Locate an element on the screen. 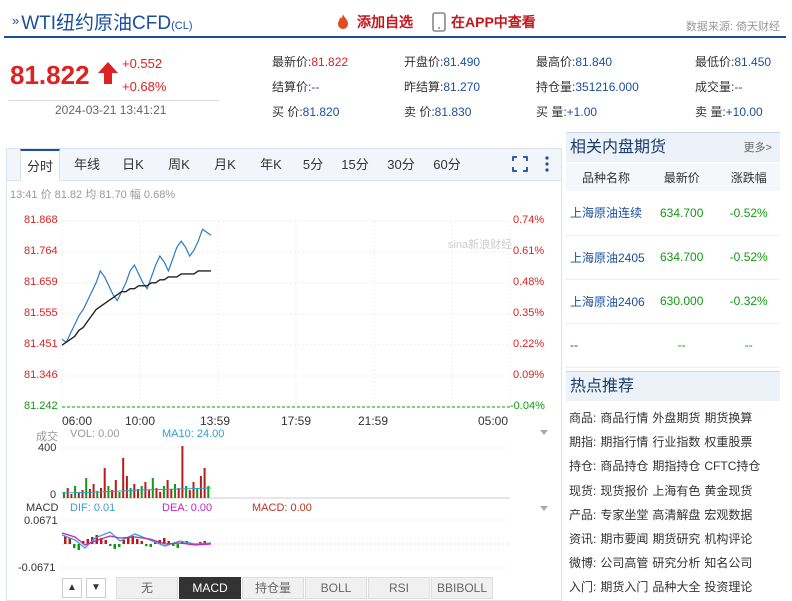 The height and width of the screenshot is (601, 792). quote-field-label: 开盘价: is located at coordinates (424, 62).